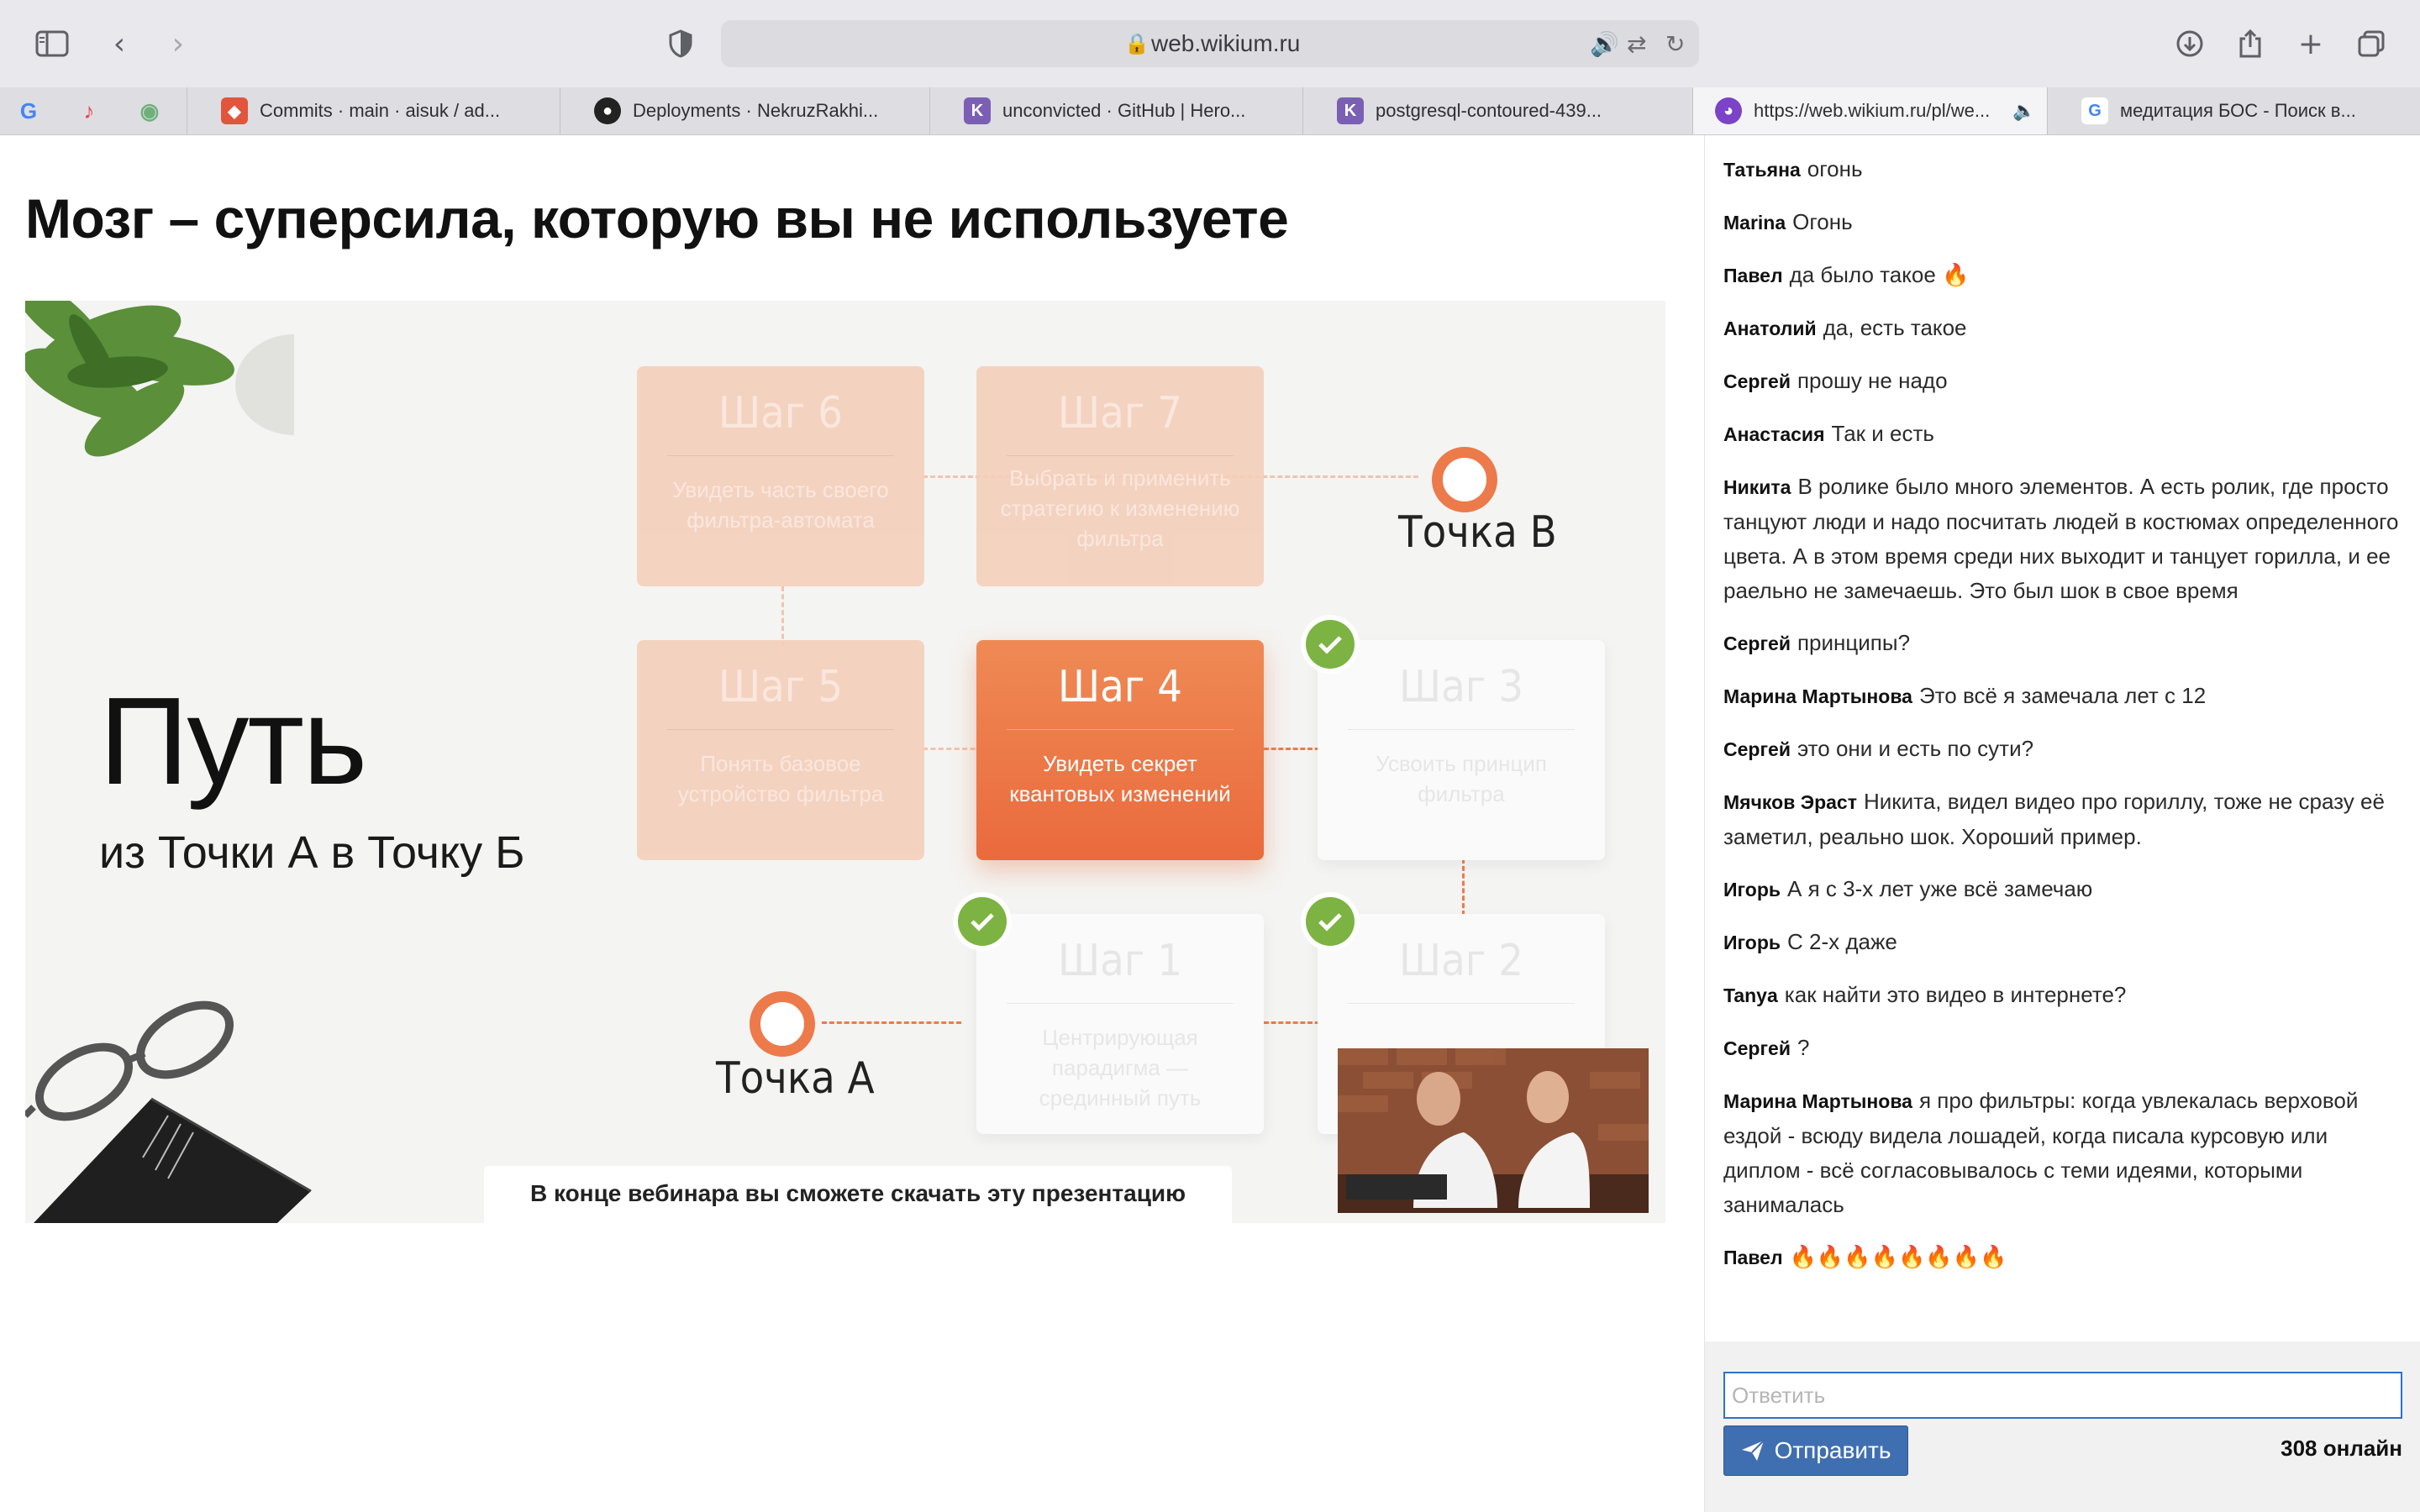  What do you see at coordinates (1675, 44) in the screenshot?
I see `reload-icon: ↻` at bounding box center [1675, 44].